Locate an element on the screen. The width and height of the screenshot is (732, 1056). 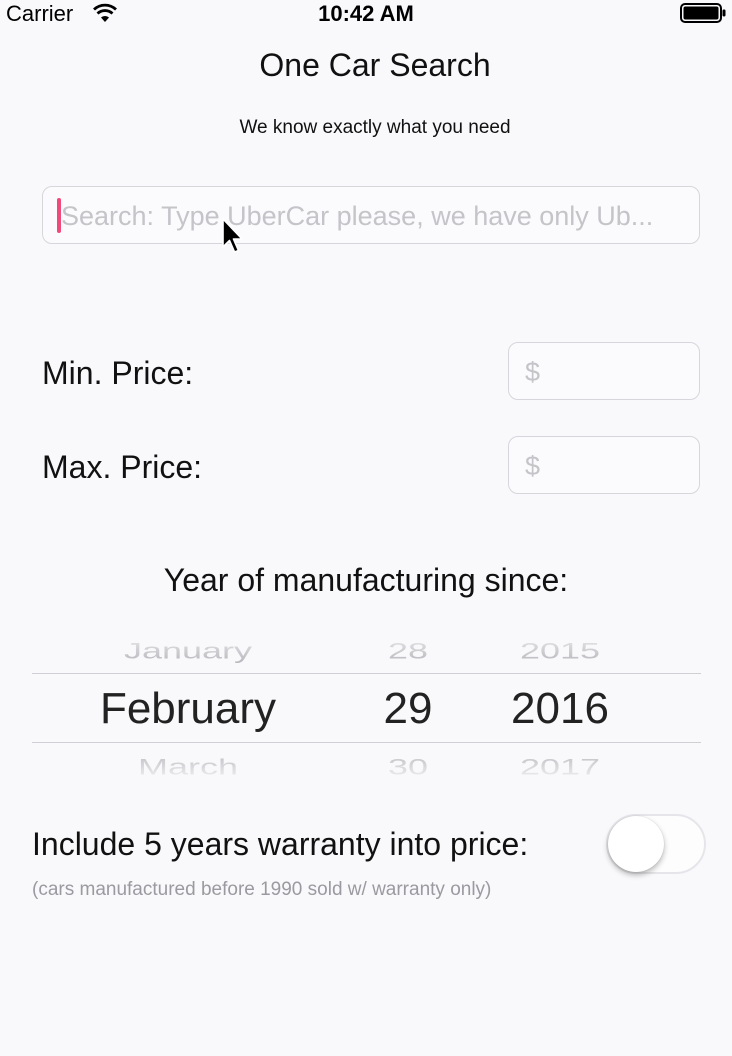
toggle-knob is located at coordinates (636, 844).